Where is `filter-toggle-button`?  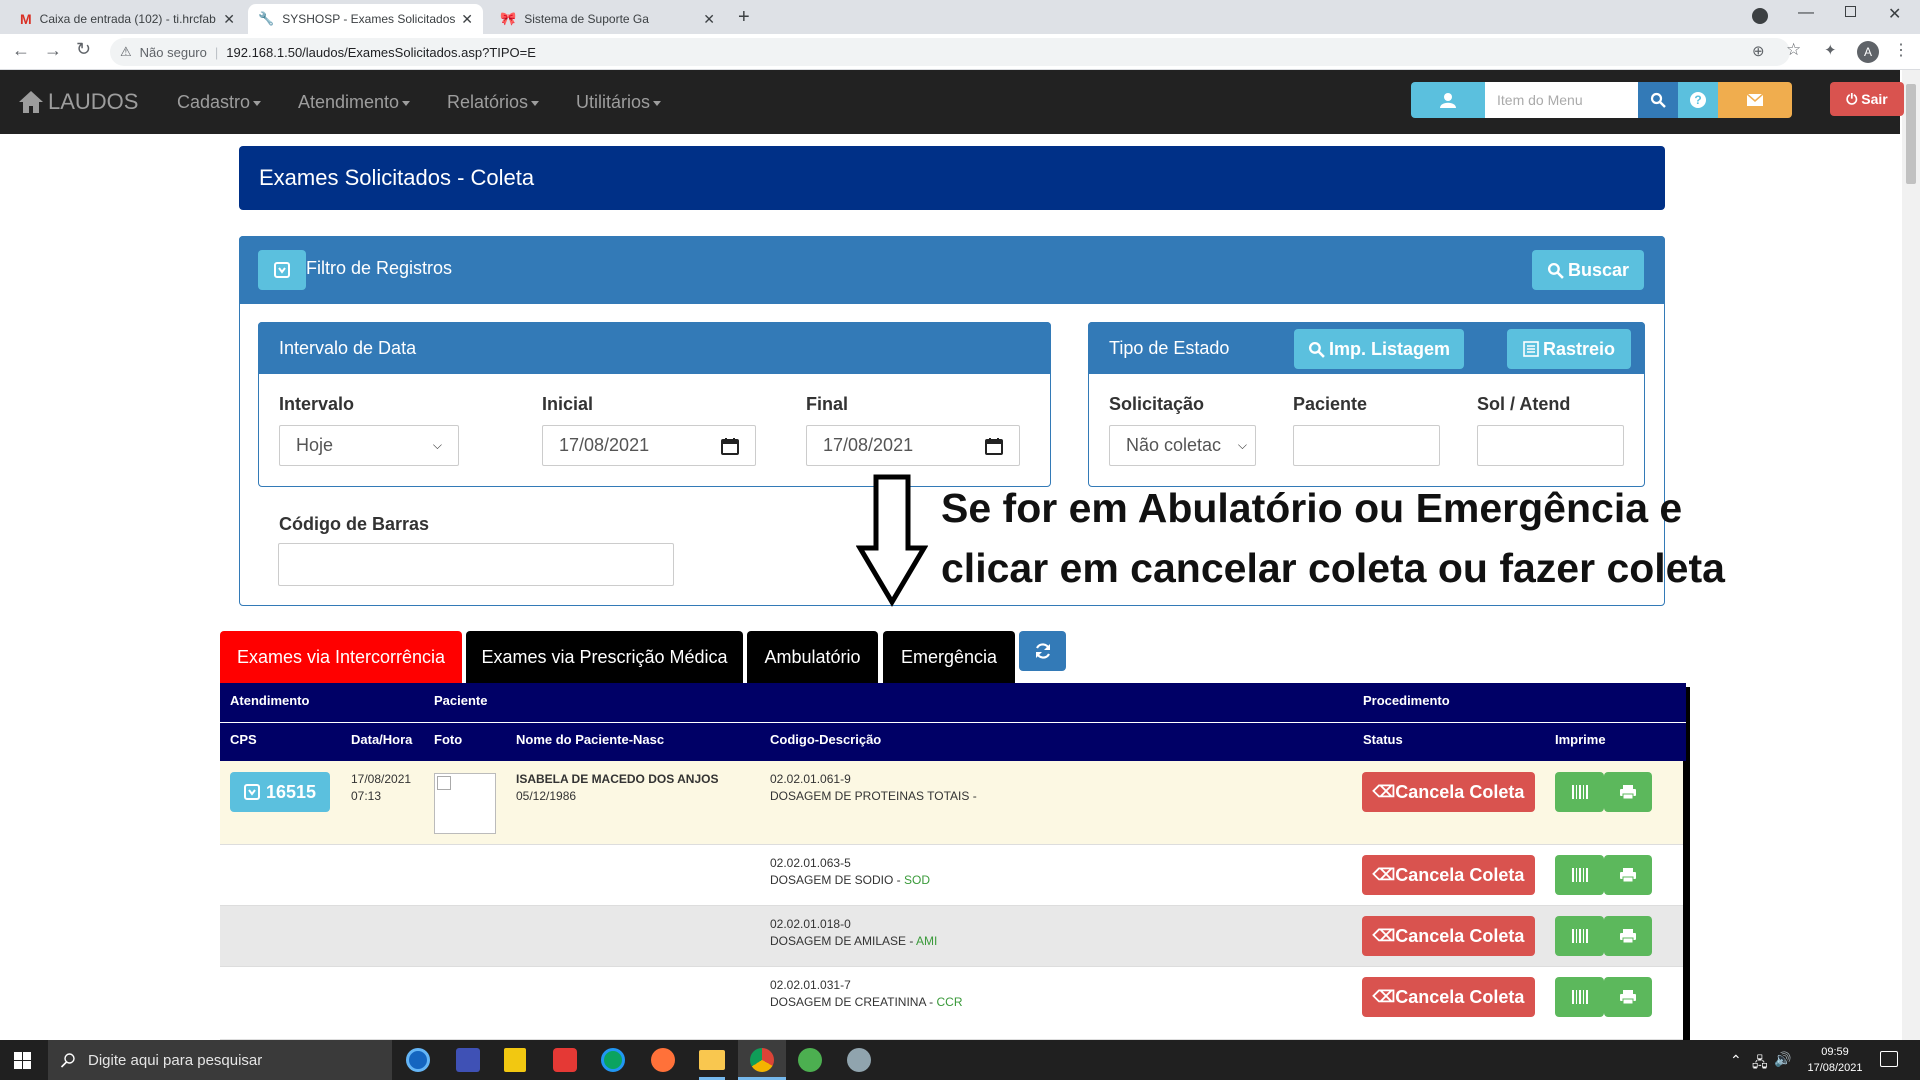 filter-toggle-button is located at coordinates (282, 270).